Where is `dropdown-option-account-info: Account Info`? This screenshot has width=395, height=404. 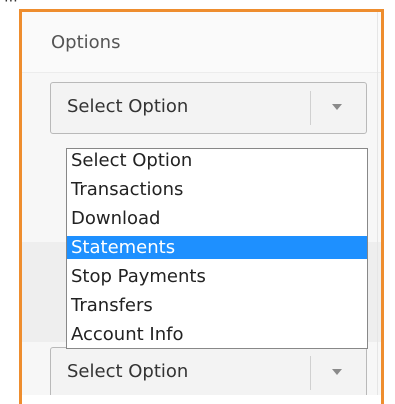
dropdown-option-account-info: Account Info is located at coordinates (217, 334).